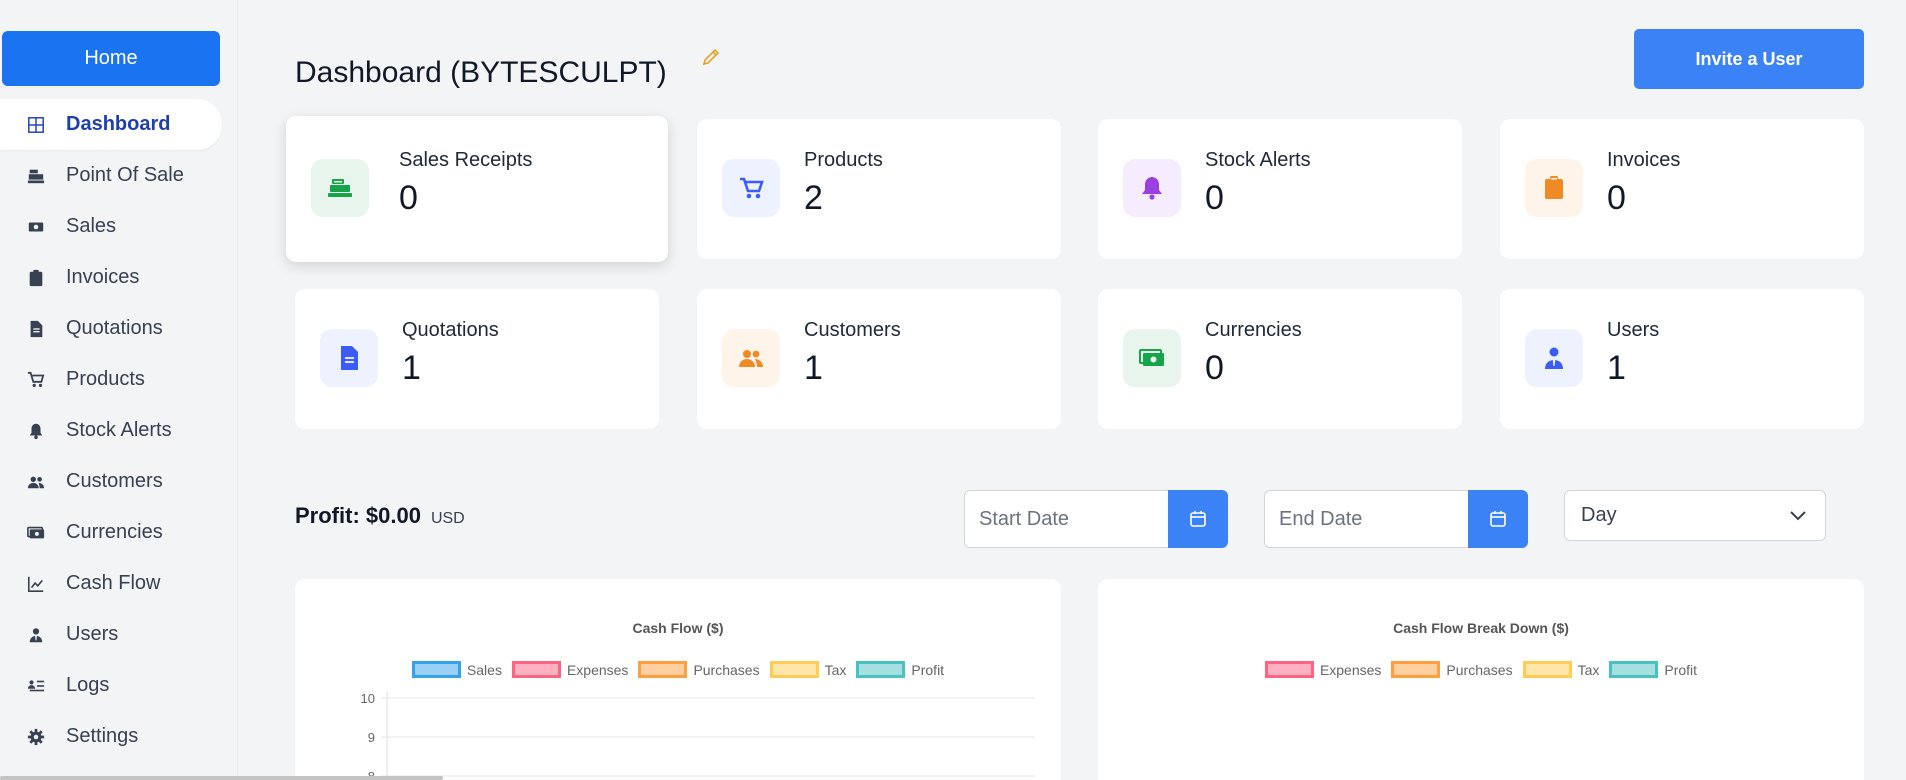  Describe the element at coordinates (119, 430) in the screenshot. I see `sidebar-item-label: Stock Alerts` at that location.